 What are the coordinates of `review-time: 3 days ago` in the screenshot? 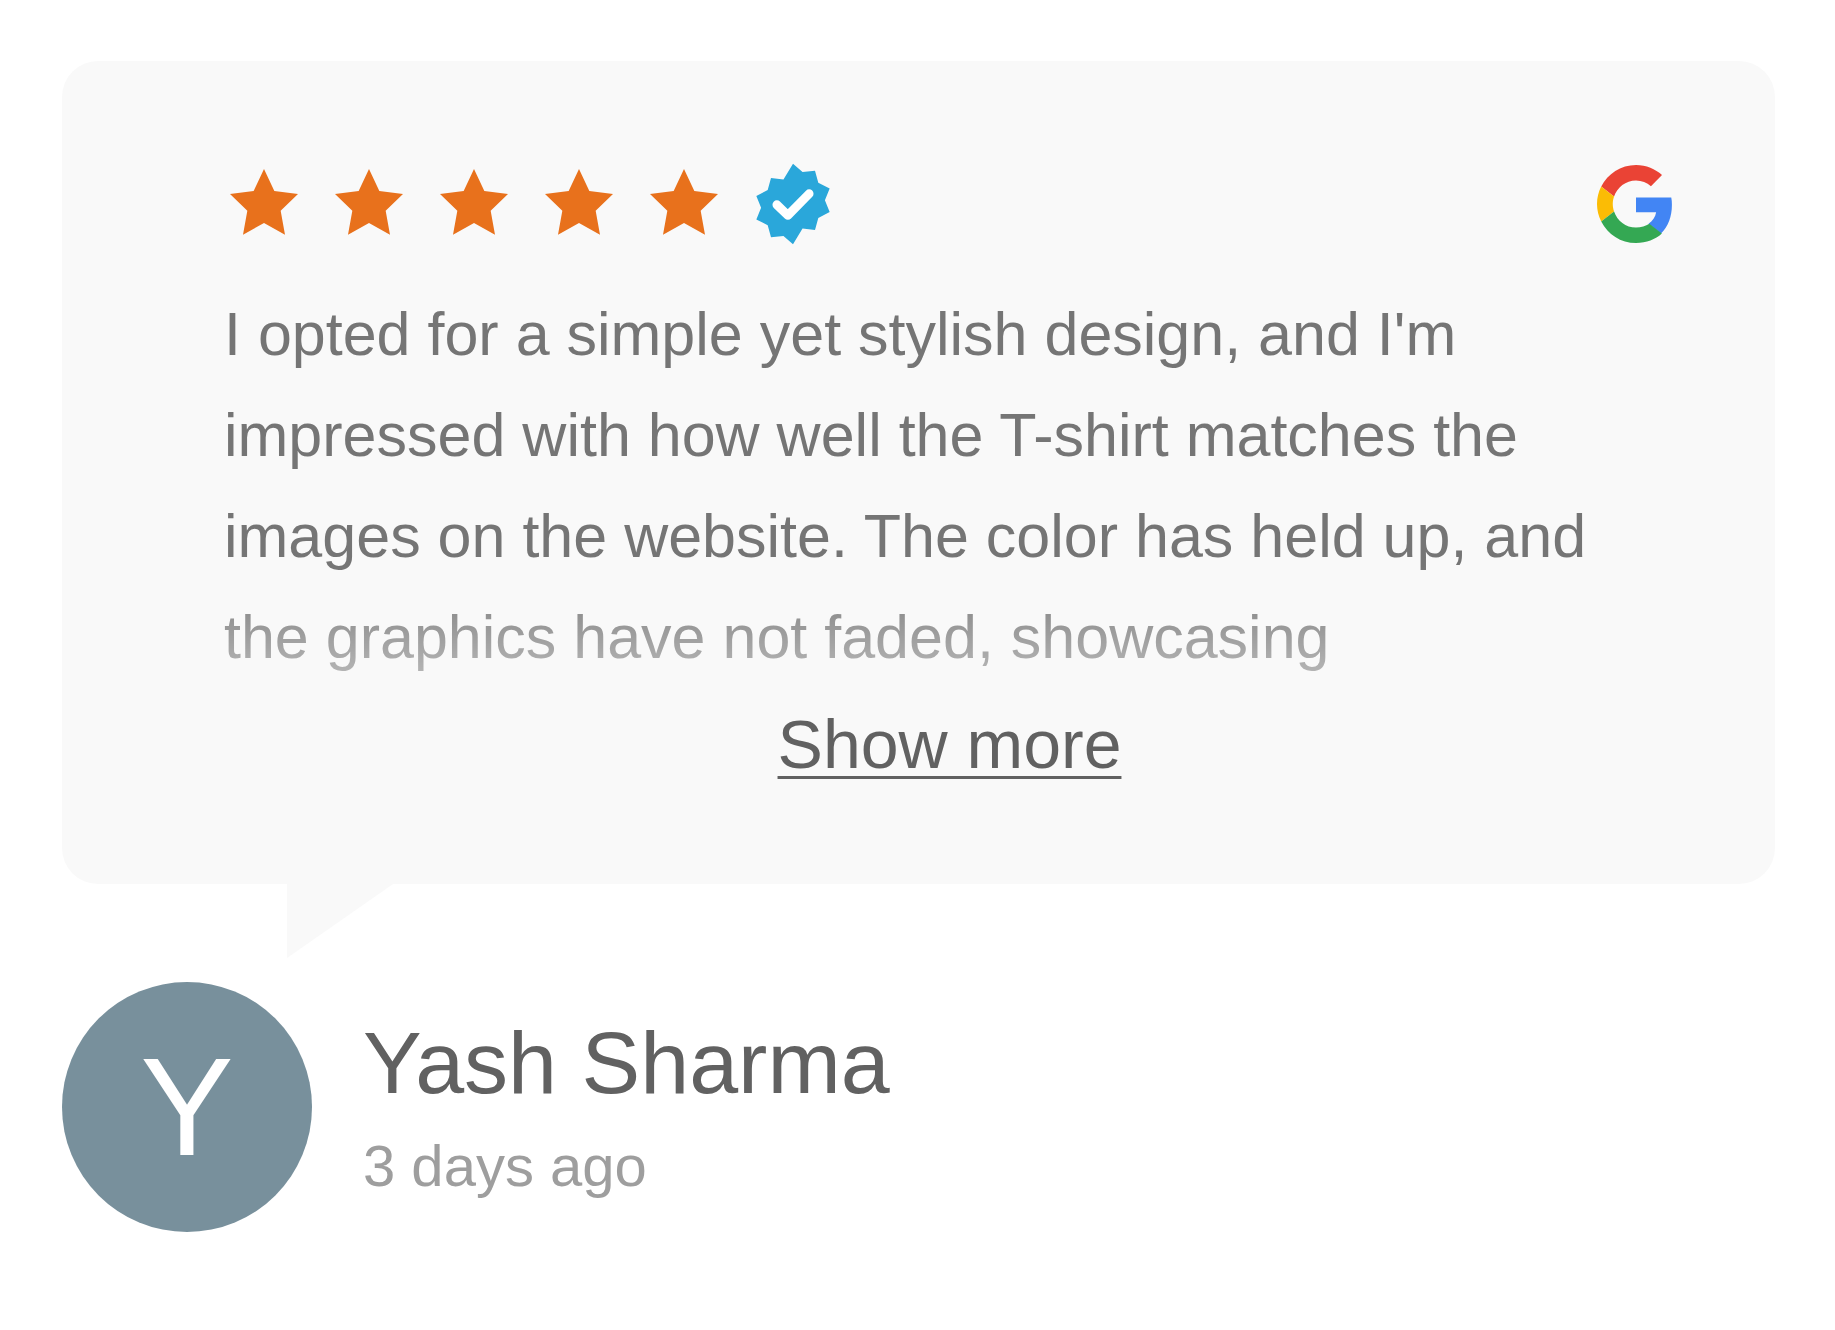 It's located at (505, 1166).